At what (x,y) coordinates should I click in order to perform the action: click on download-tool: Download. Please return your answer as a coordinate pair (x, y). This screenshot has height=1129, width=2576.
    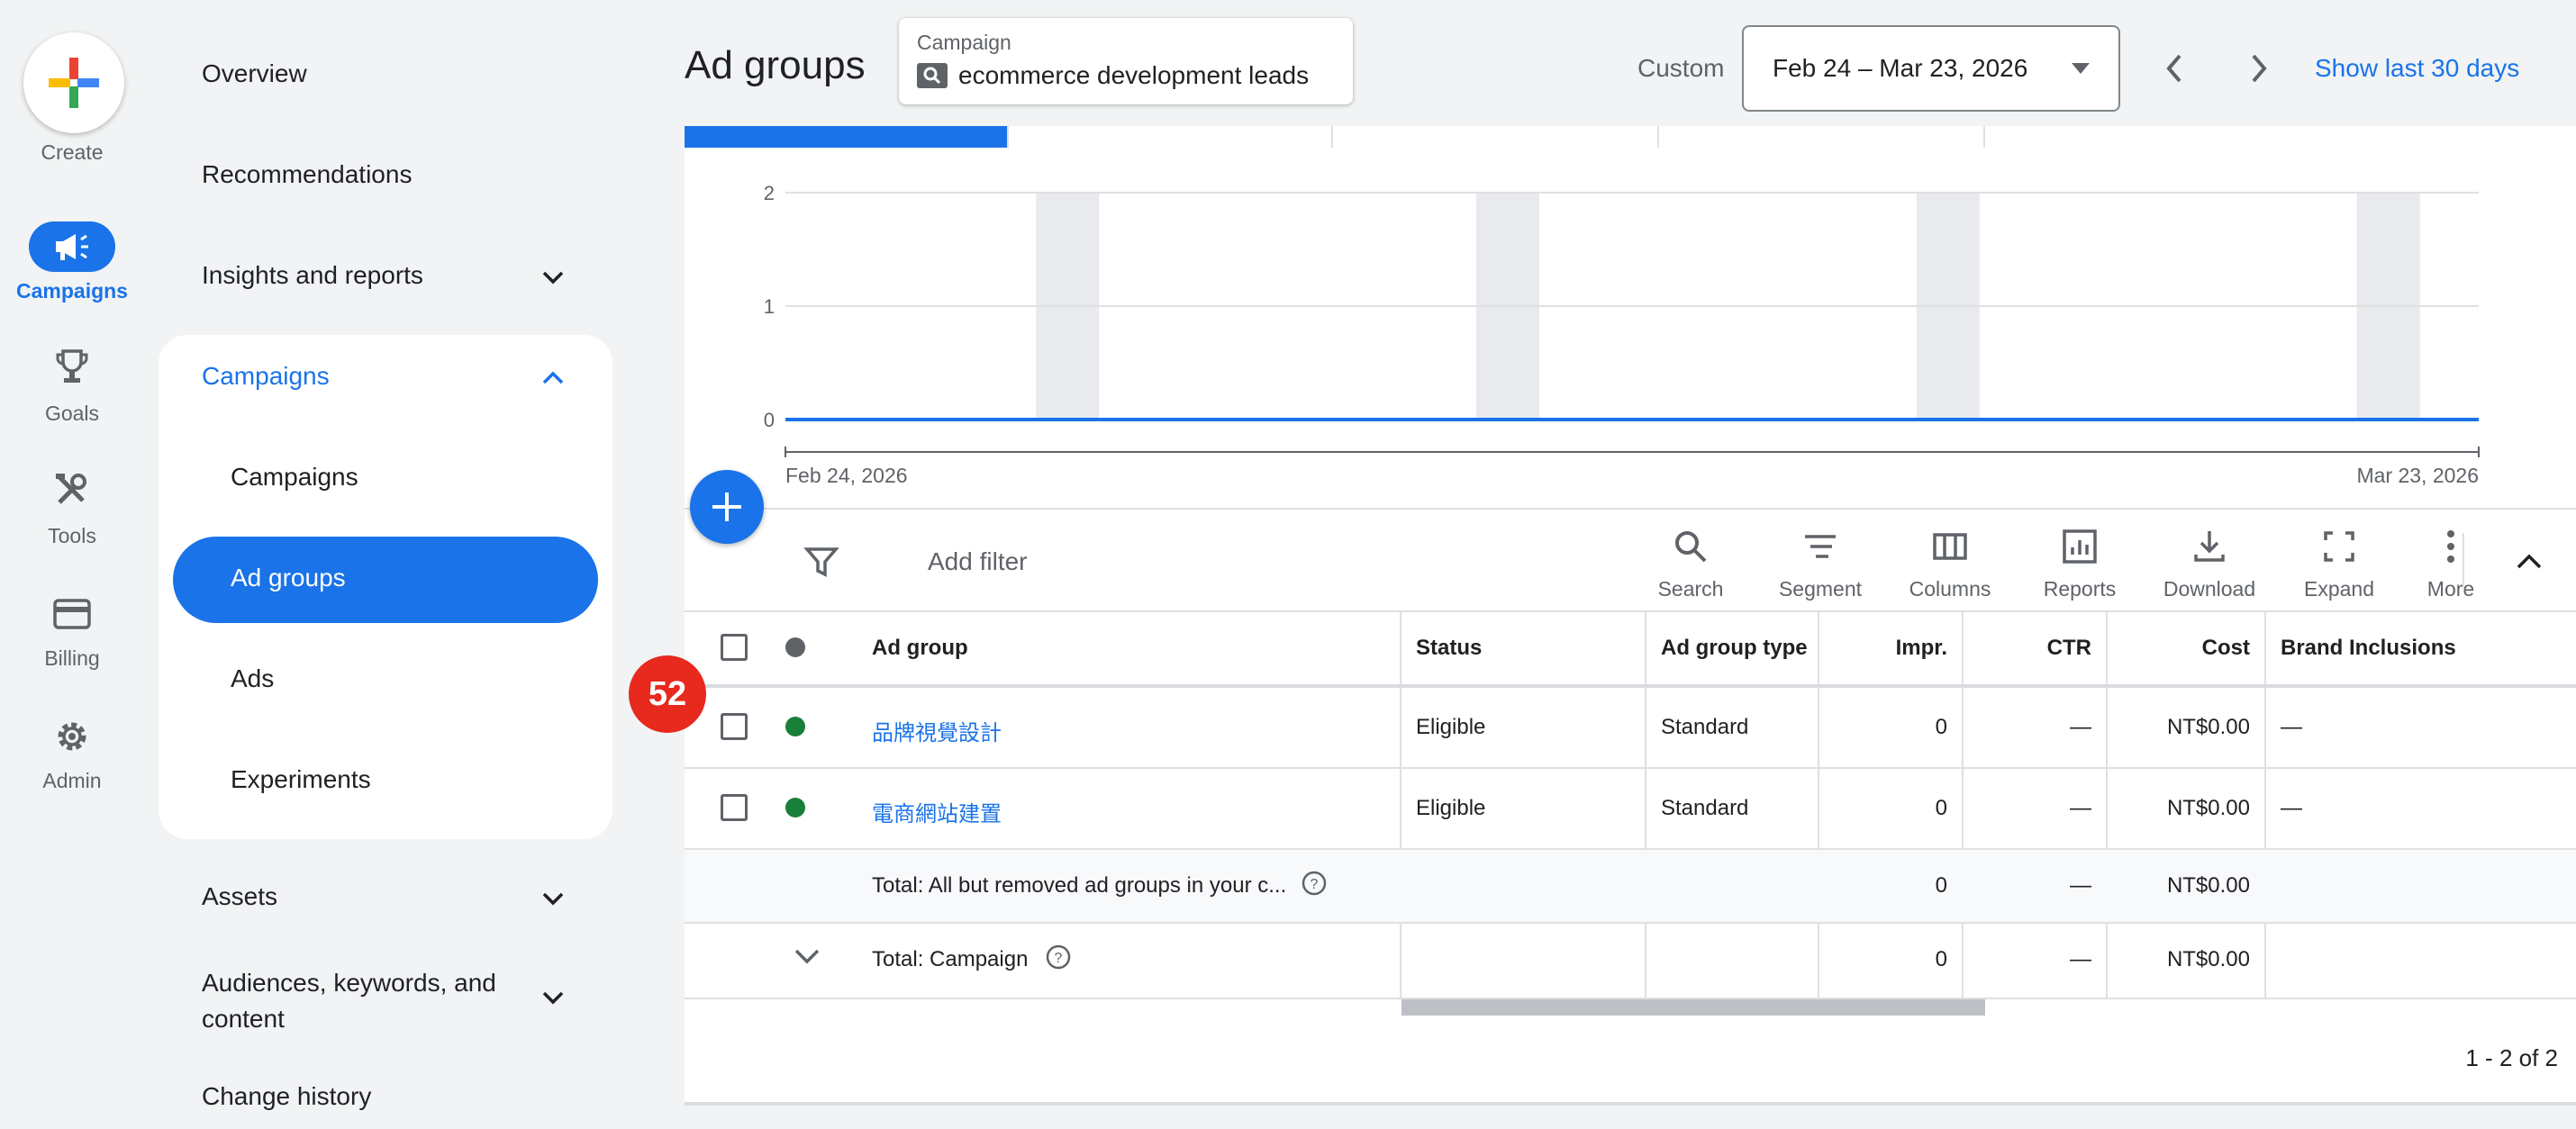
    Looking at the image, I should click on (2209, 564).